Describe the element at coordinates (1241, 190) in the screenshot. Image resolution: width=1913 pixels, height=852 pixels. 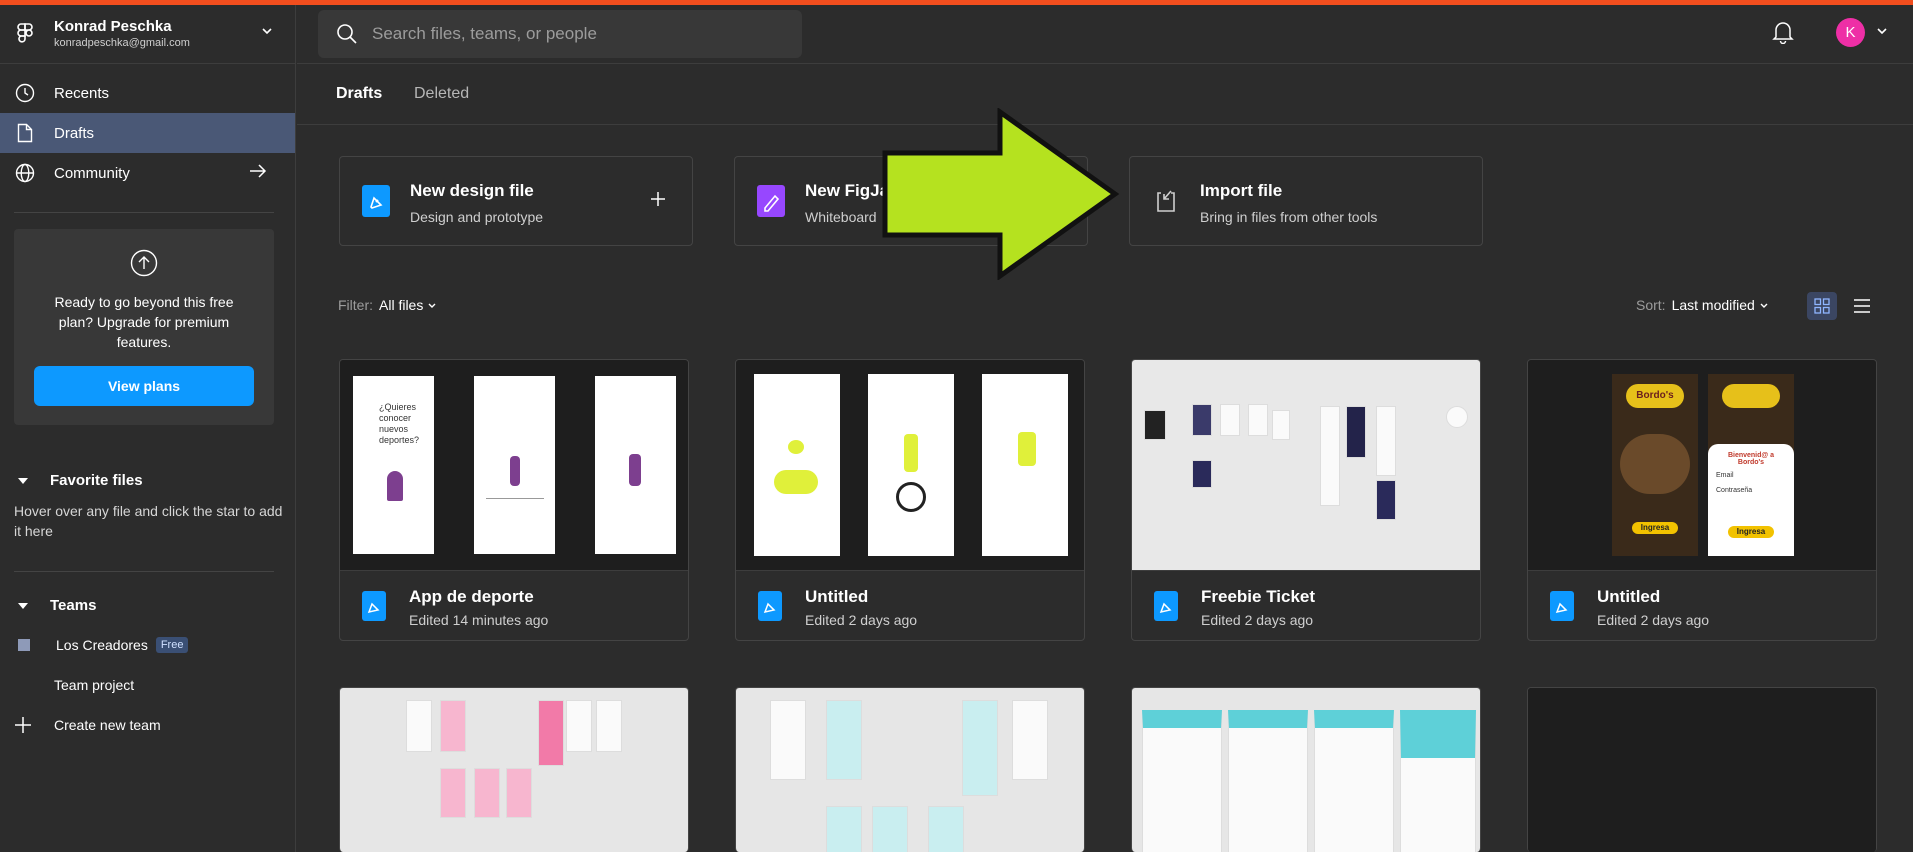
I see `card-title: Import file` at that location.